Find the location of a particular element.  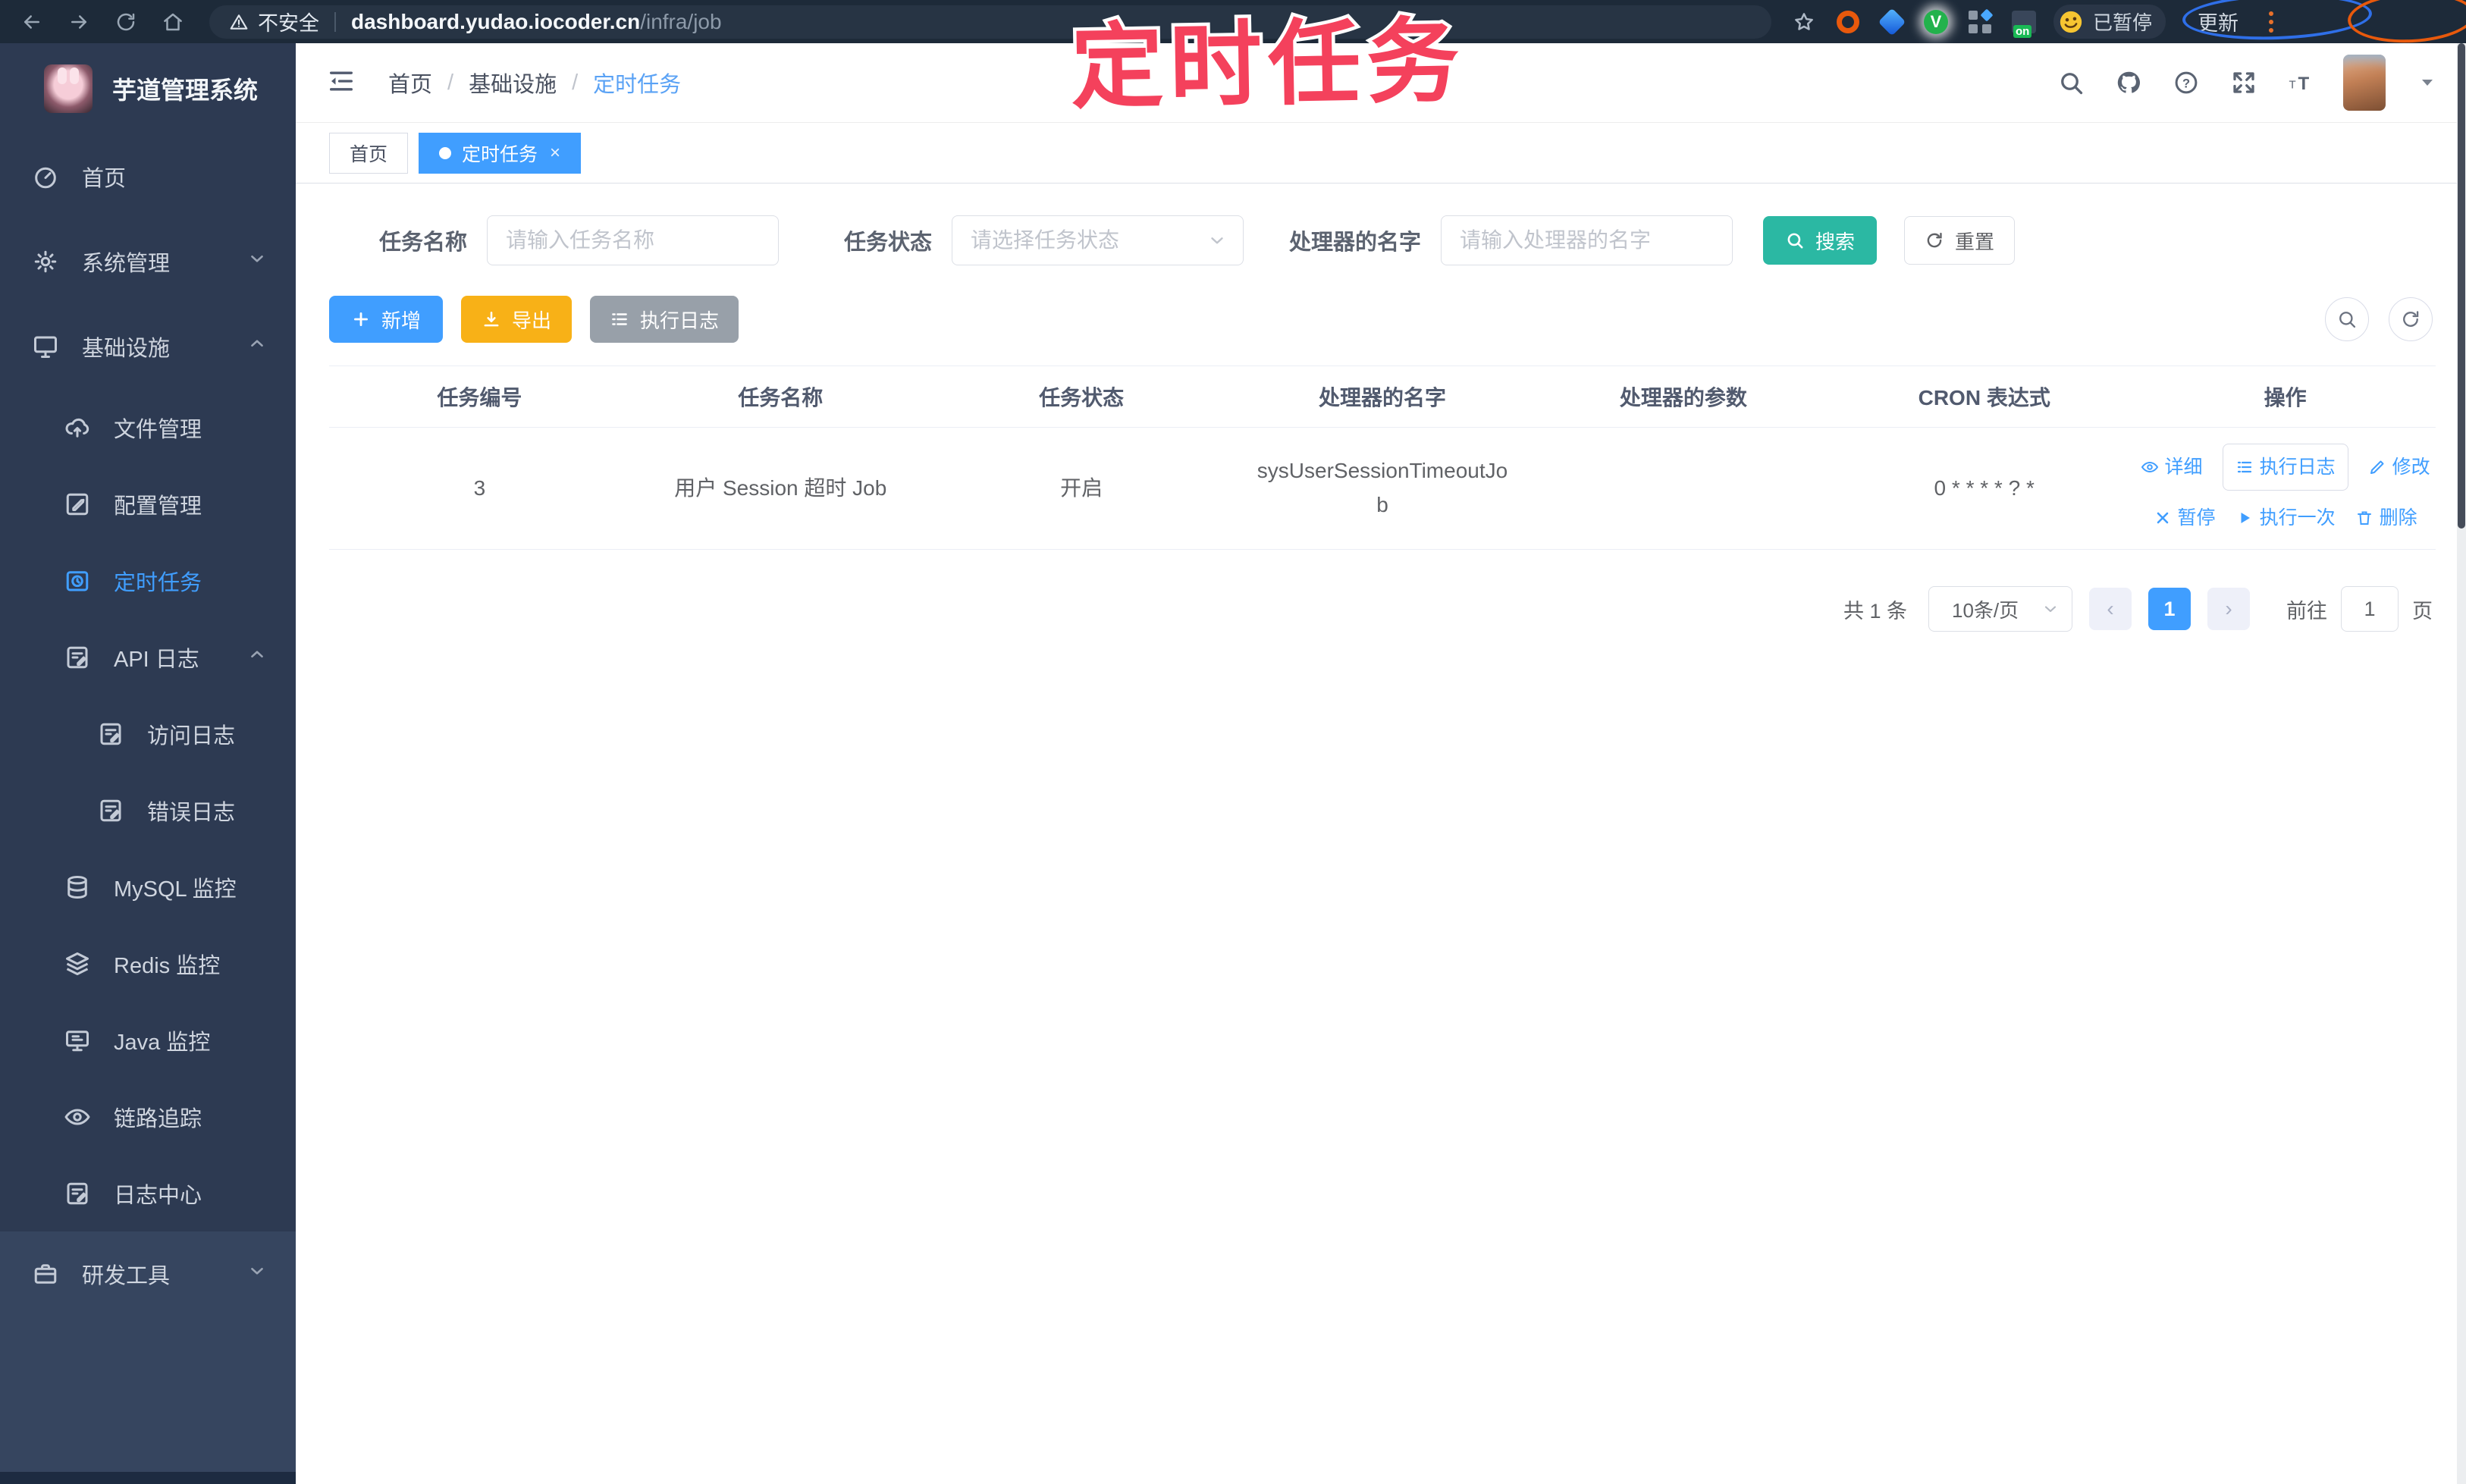

extension-on-icon: on is located at coordinates (2024, 23).